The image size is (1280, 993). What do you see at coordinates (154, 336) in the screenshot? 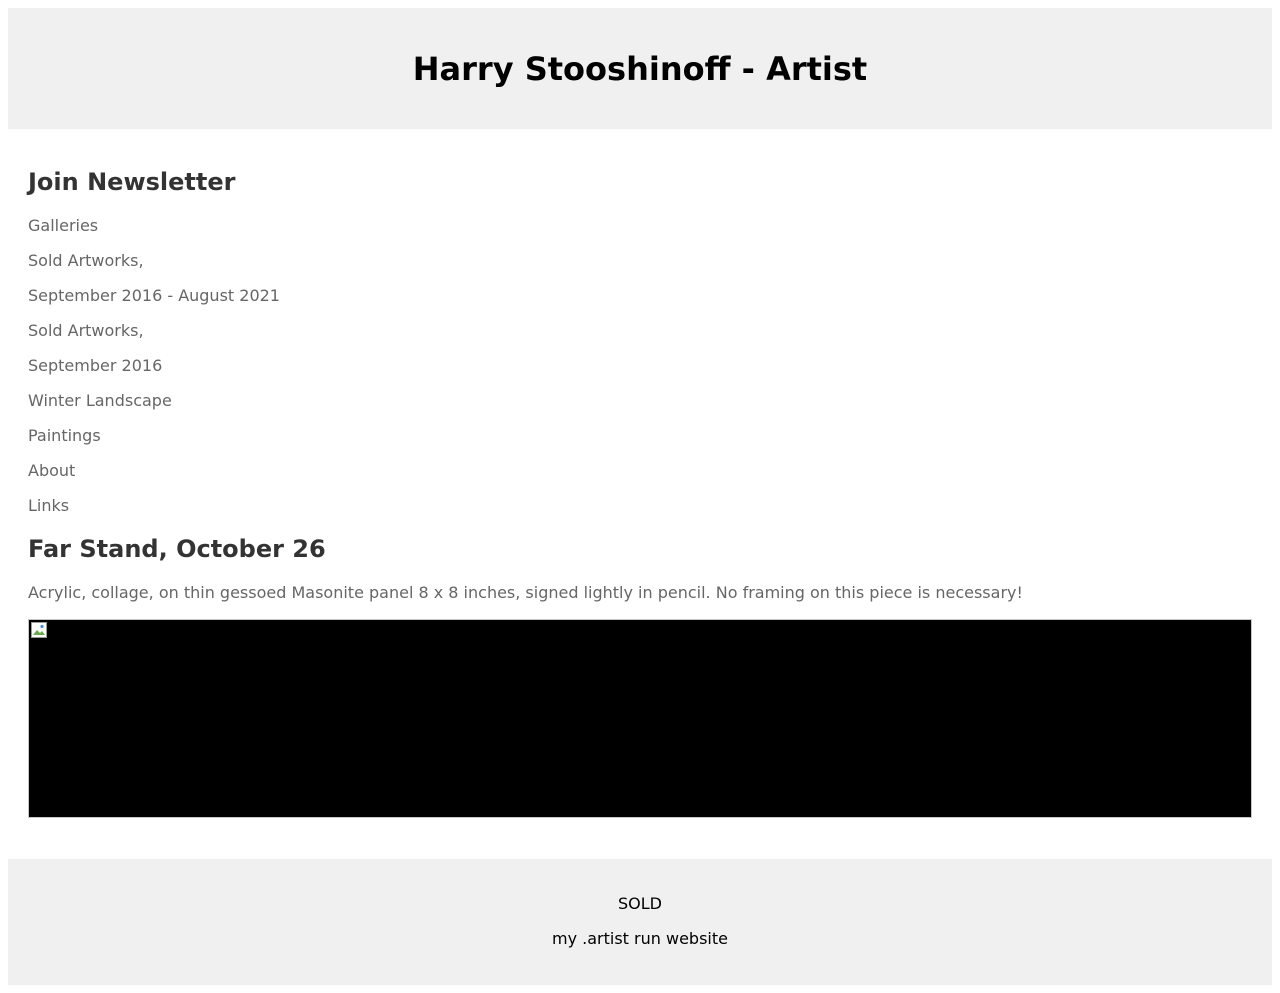
I see `nav-item-sold-artworks-2016: Sold Artworks,` at bounding box center [154, 336].